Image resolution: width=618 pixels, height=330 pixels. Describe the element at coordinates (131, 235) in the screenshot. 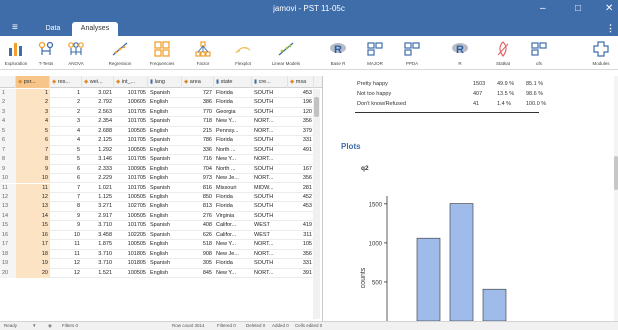

I see `grid-cell: 102205` at that location.